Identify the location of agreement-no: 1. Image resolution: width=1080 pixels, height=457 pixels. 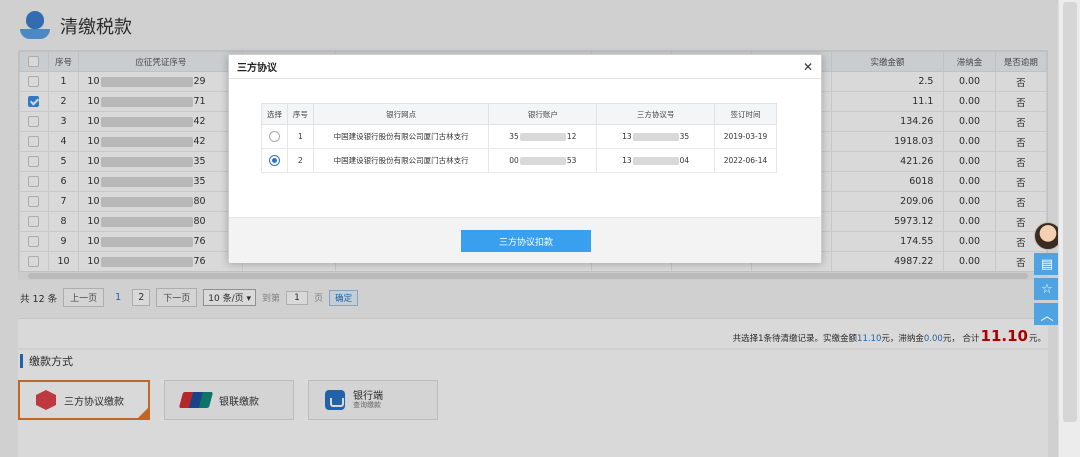
(300, 136).